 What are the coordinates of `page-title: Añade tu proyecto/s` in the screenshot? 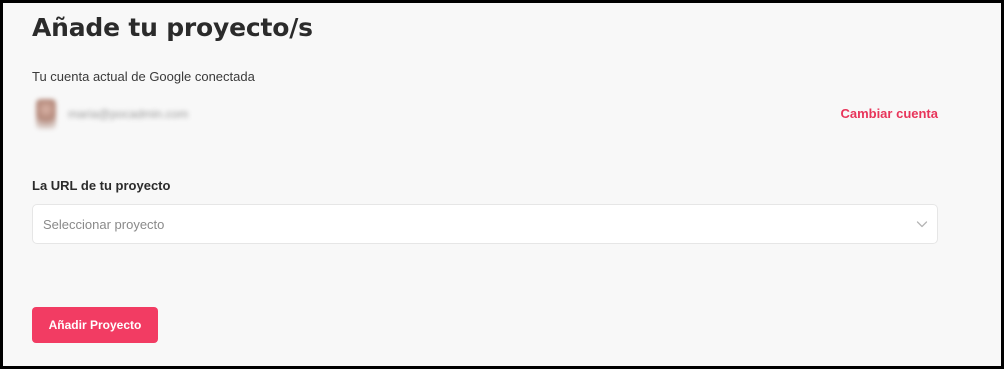 It's located at (172, 27).